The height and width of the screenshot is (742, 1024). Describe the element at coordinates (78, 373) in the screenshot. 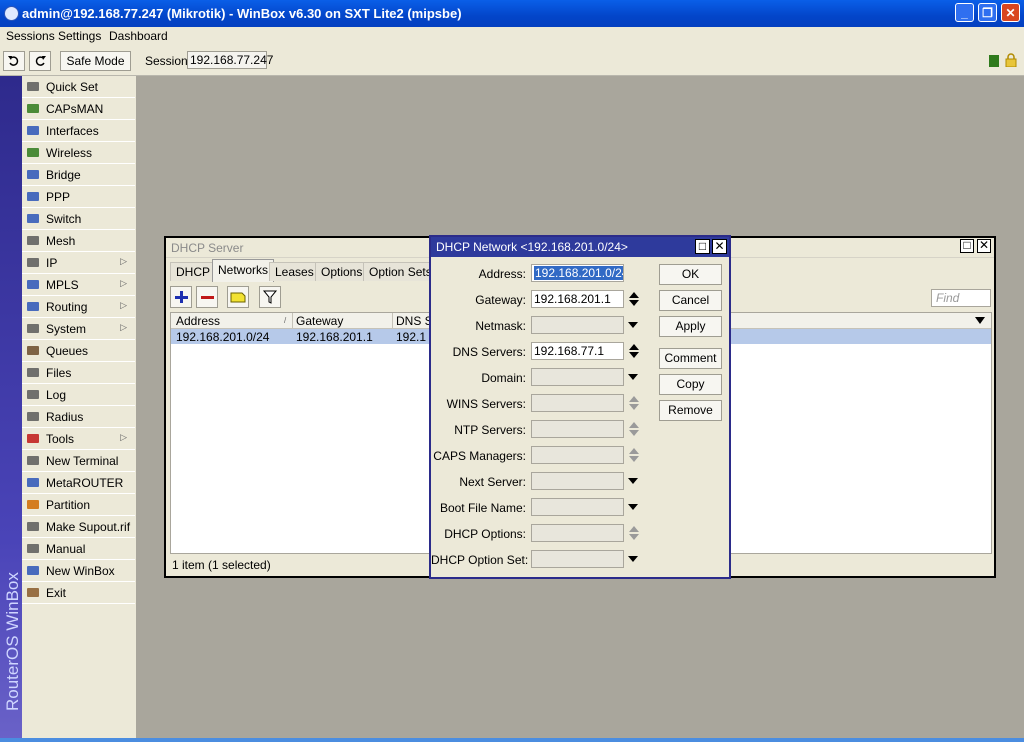

I see `sidebar-item-files: Files` at that location.